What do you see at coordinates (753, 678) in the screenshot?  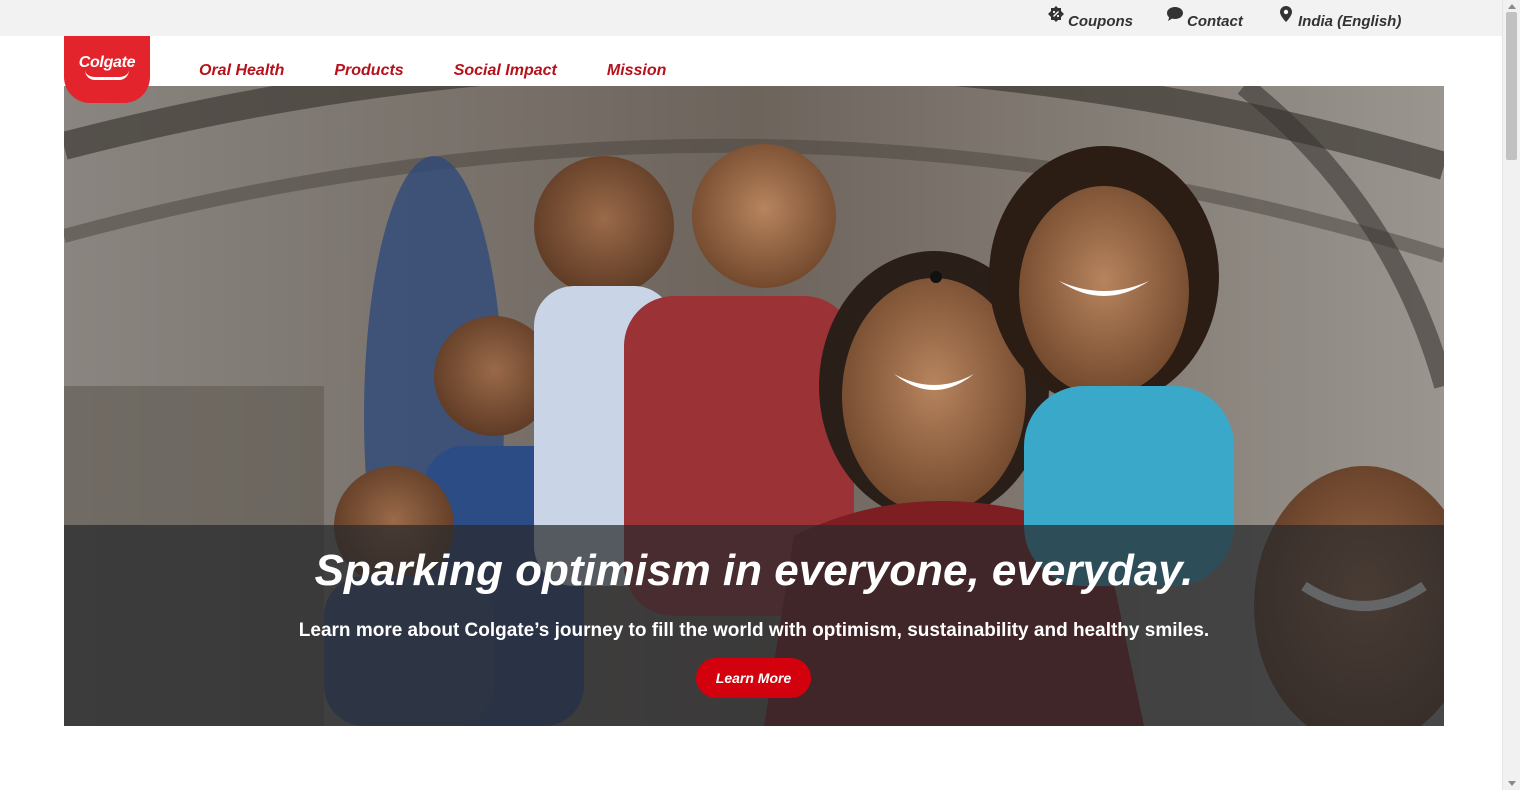 I see `learn-more-button: Learn More` at bounding box center [753, 678].